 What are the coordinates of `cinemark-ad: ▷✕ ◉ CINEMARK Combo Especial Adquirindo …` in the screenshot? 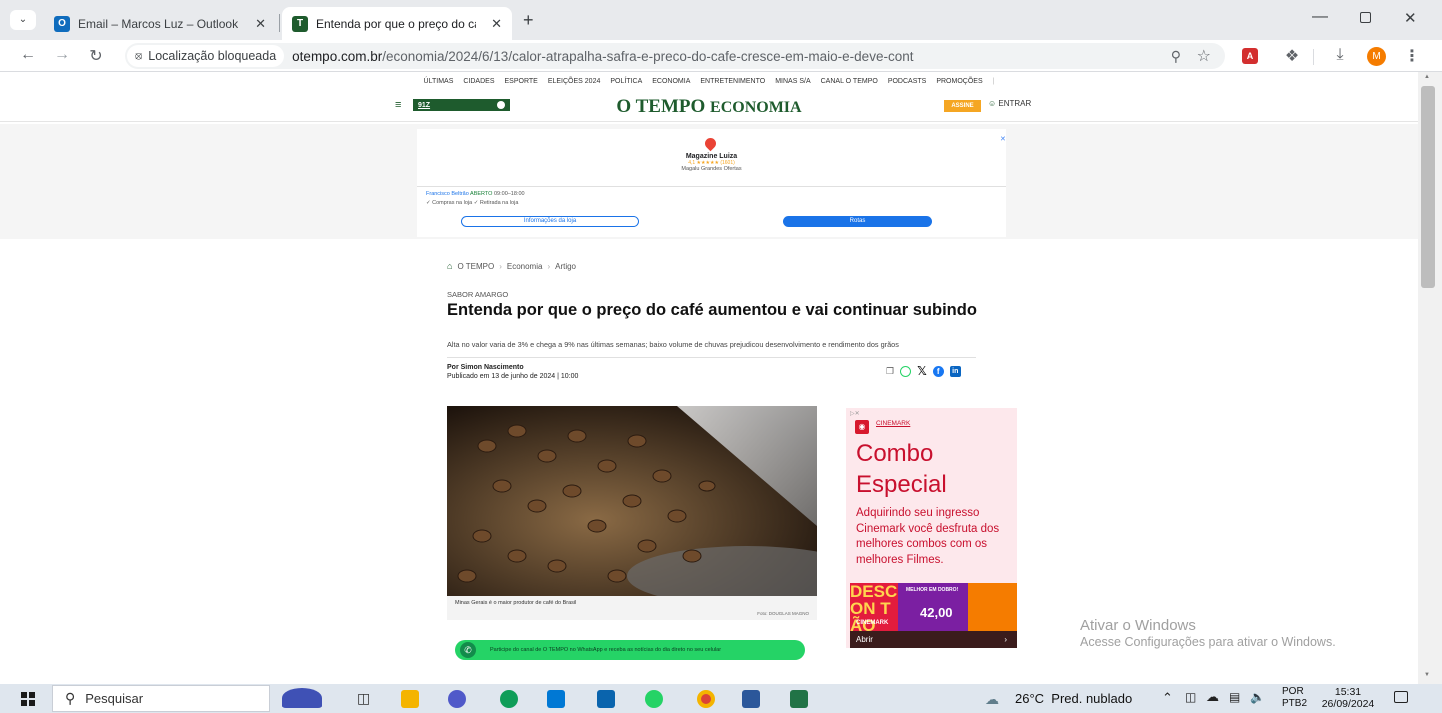 It's located at (931, 528).